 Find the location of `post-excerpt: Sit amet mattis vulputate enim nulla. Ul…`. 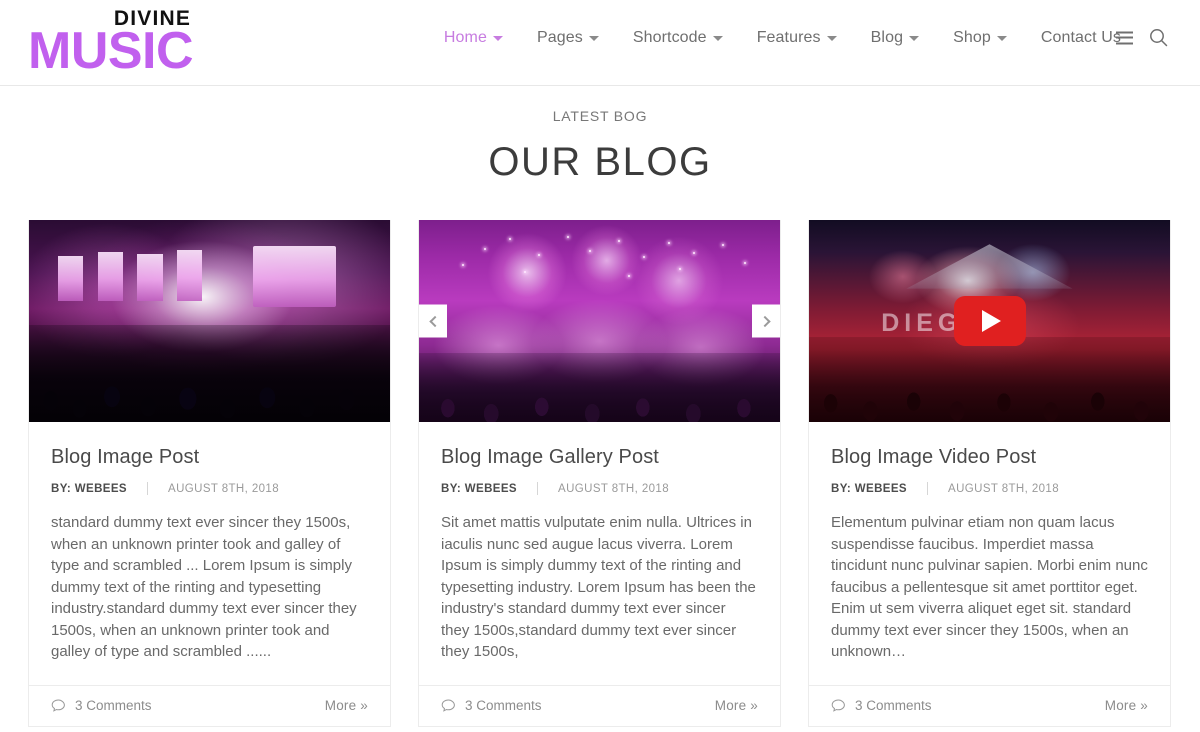

post-excerpt: Sit amet mattis vulputate enim nulla. Ul… is located at coordinates (598, 587).